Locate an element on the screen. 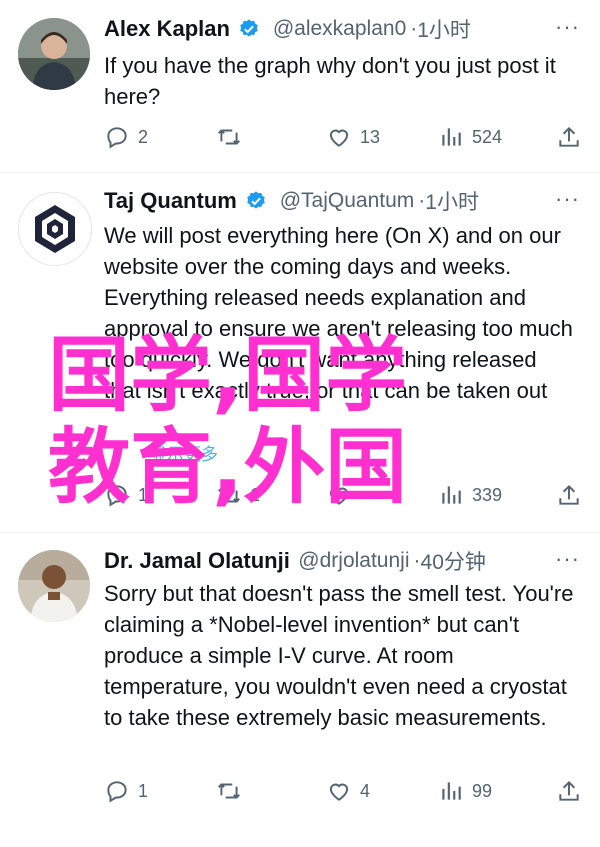 This screenshot has height=847, width=600. like-count: 13 is located at coordinates (370, 136).